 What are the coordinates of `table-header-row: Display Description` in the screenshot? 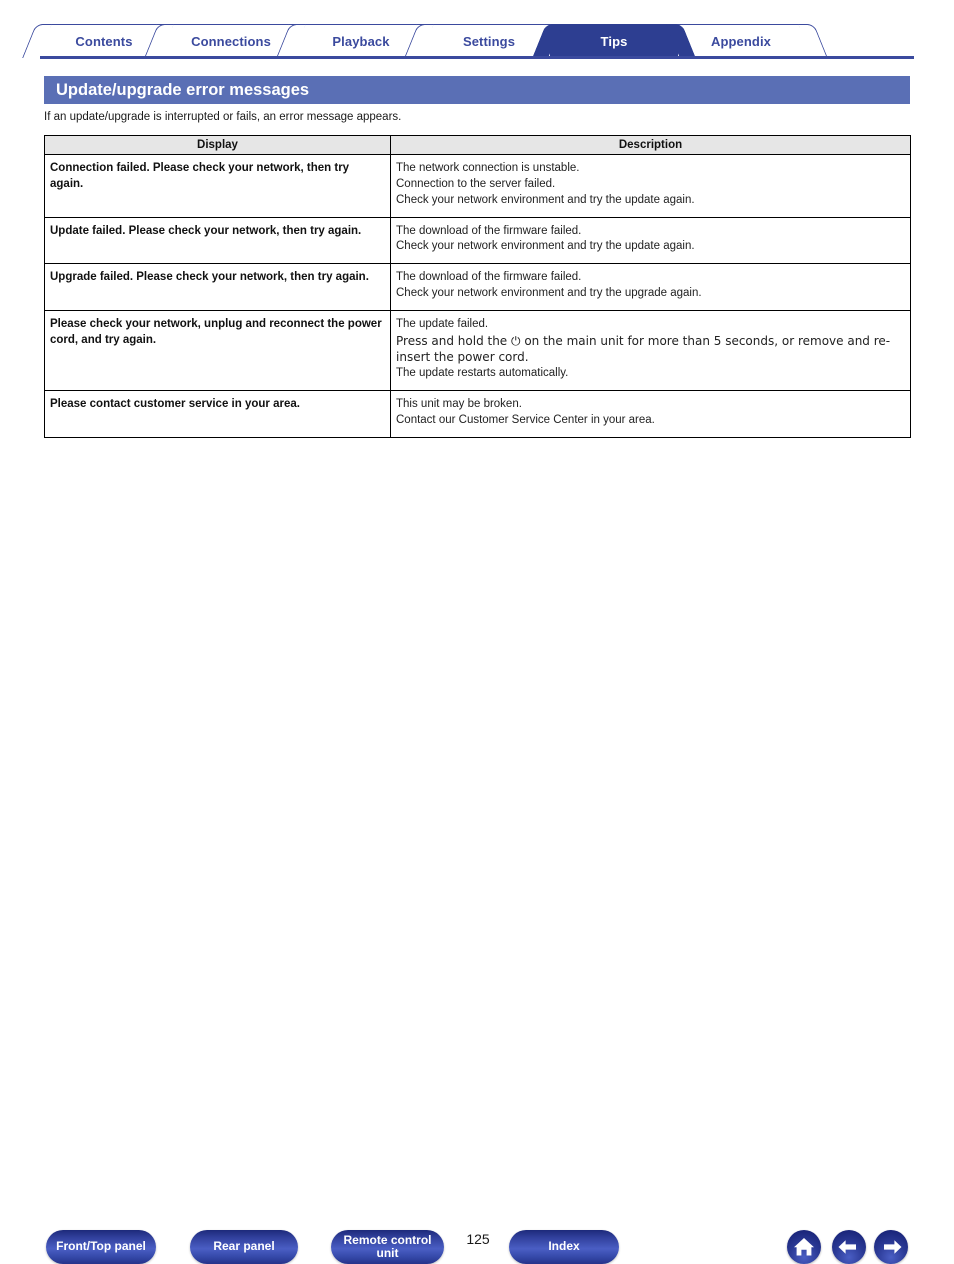 It's located at (477, 145).